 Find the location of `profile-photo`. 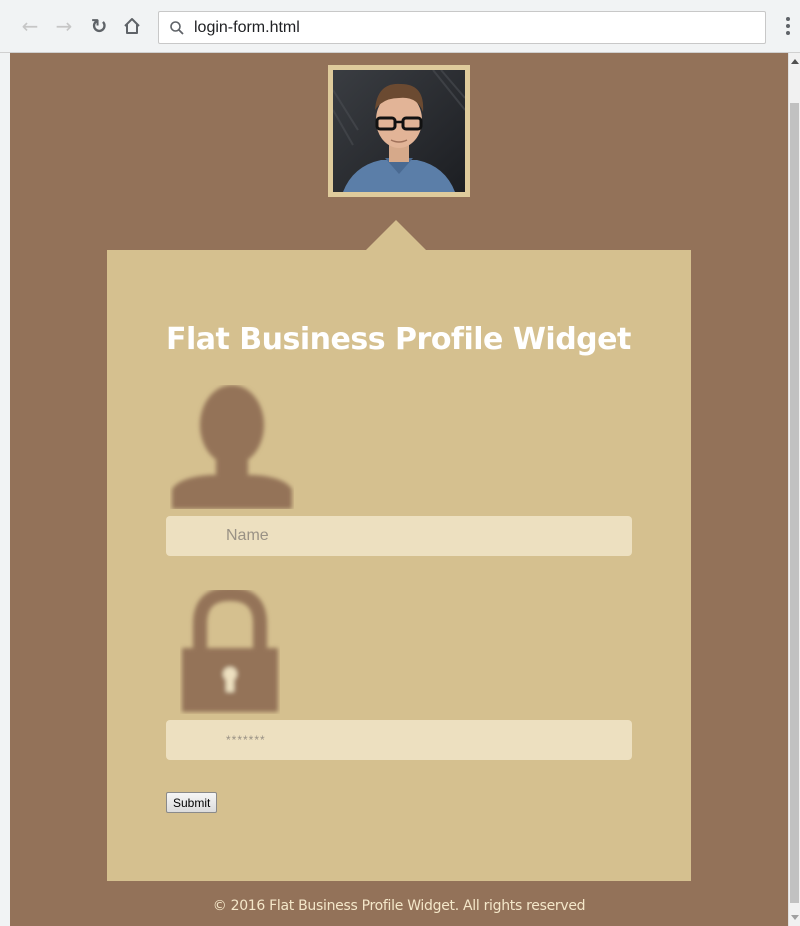

profile-photo is located at coordinates (399, 130).